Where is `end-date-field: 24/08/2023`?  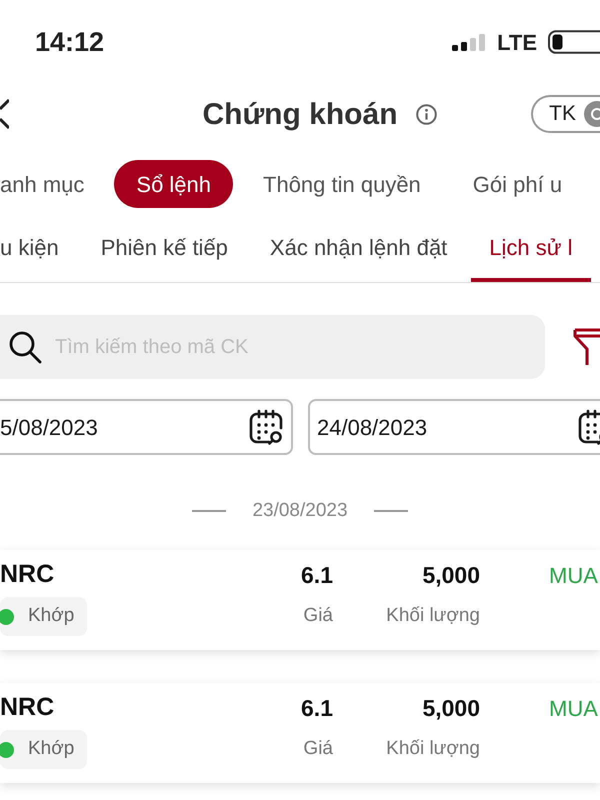 end-date-field: 24/08/2023 is located at coordinates (454, 427).